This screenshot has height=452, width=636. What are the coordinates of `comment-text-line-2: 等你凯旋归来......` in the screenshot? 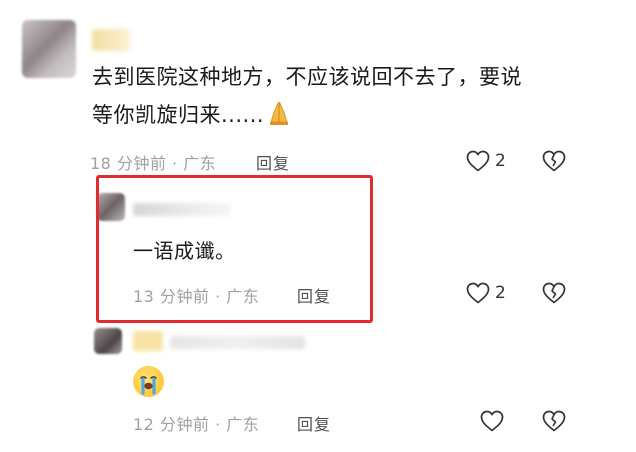 It's located at (352, 115).